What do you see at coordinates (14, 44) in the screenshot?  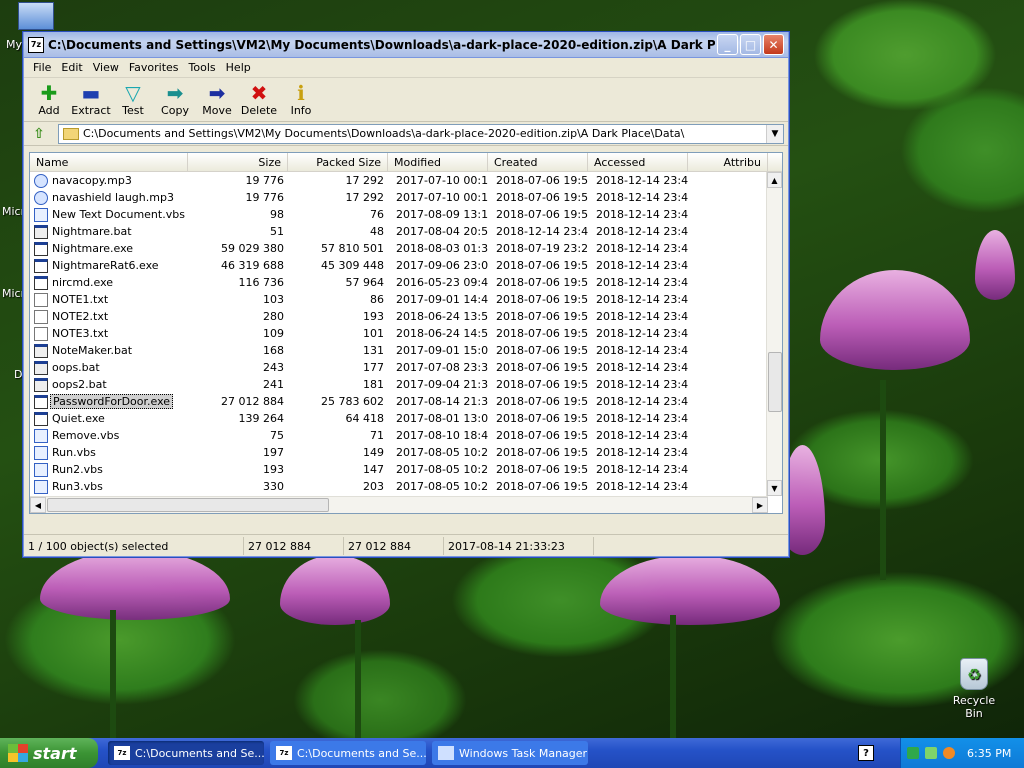 I see `desktop-icon-label: My` at bounding box center [14, 44].